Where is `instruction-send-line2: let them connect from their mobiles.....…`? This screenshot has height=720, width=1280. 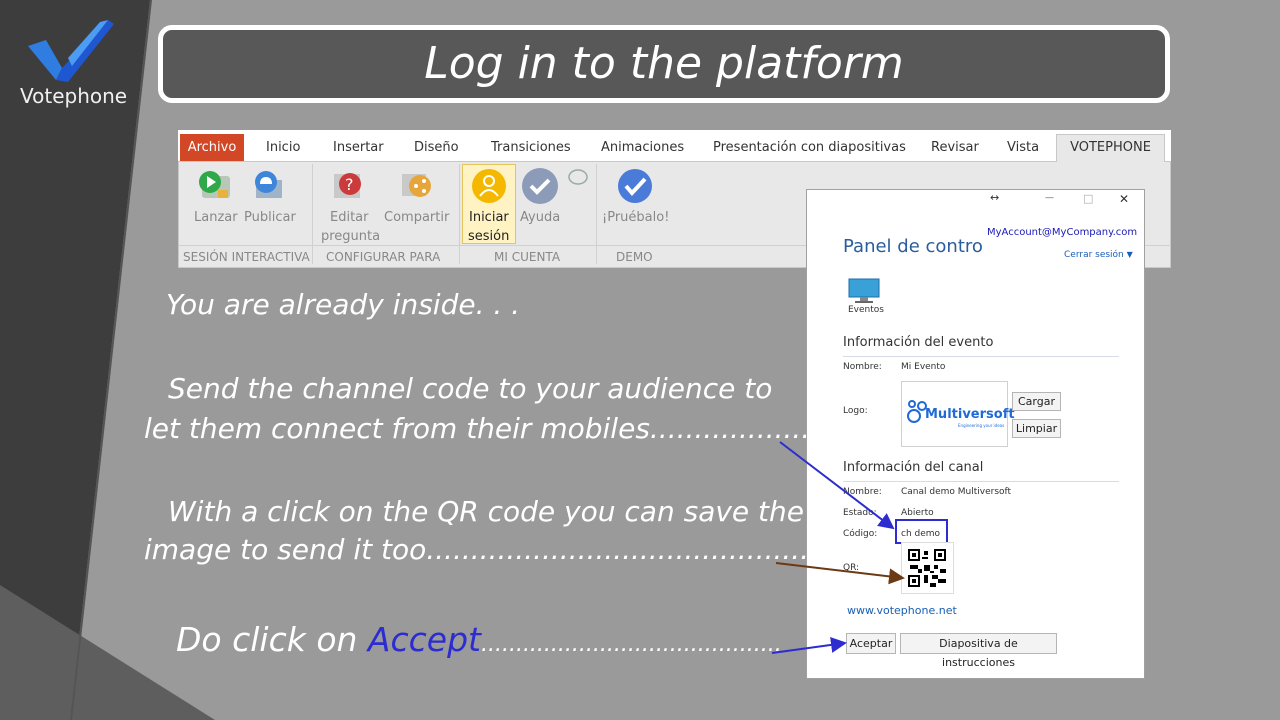 instruction-send-line2: let them connect from their mobiles.....… is located at coordinates (499, 428).